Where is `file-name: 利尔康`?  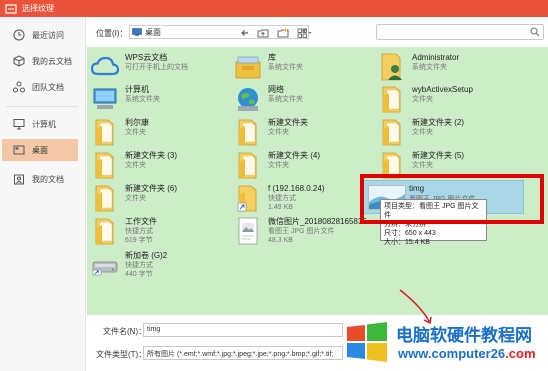 file-name: 利尔康 is located at coordinates (137, 122).